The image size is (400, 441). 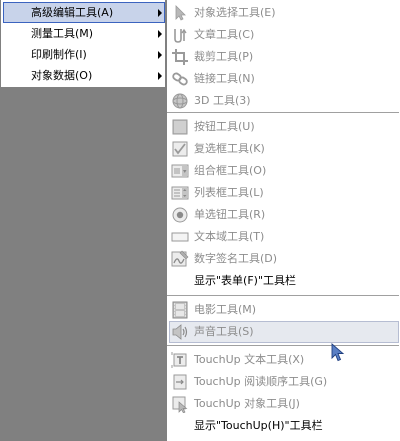 What do you see at coordinates (284, 35) in the screenshot?
I see `menu-item-article-tool: 文章工具(C)` at bounding box center [284, 35].